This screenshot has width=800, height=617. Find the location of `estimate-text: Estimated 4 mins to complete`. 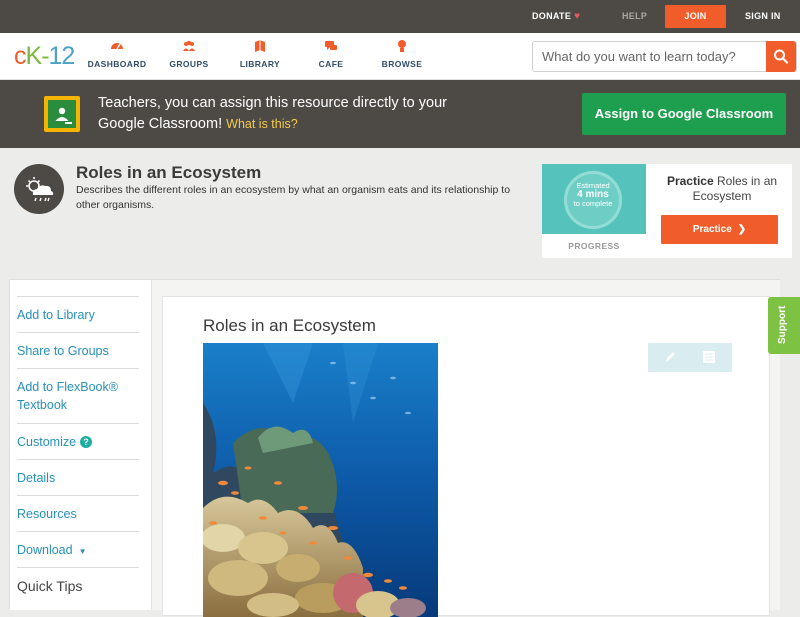

estimate-text: Estimated 4 mins to complete is located at coordinates (593, 194).